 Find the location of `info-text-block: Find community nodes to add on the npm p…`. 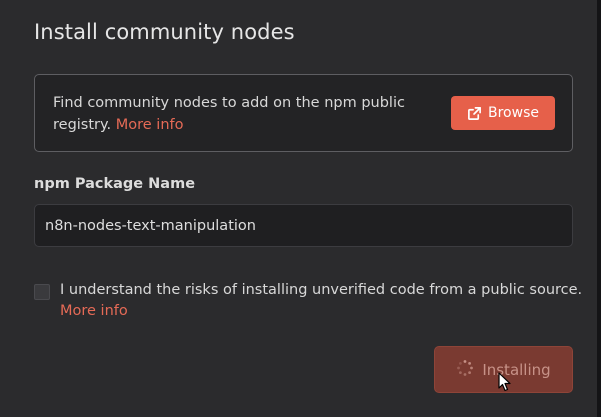

info-text-block: Find community nodes to add on the npm p… is located at coordinates (253, 114).